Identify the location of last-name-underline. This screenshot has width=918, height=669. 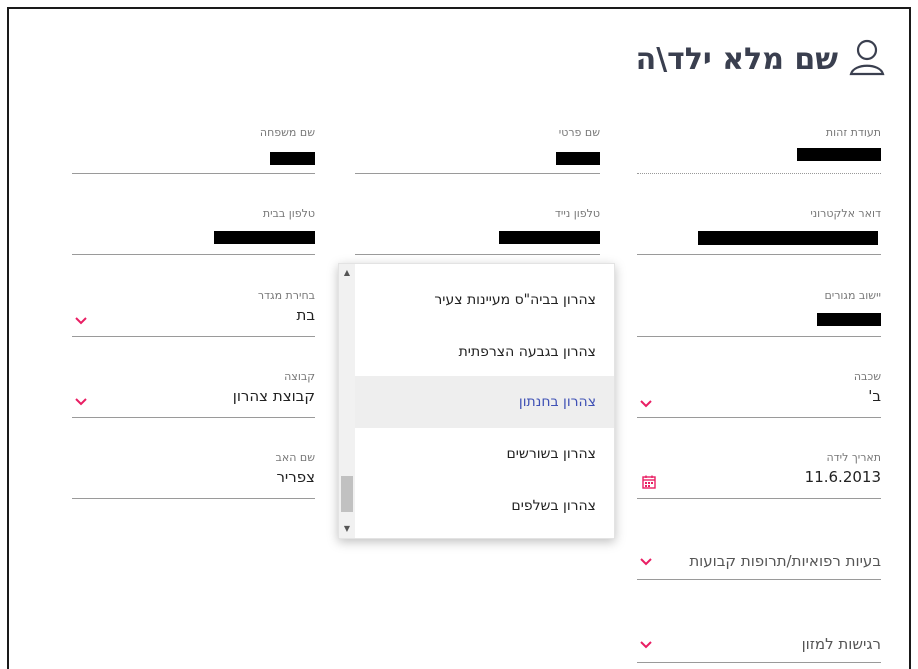
(193, 173).